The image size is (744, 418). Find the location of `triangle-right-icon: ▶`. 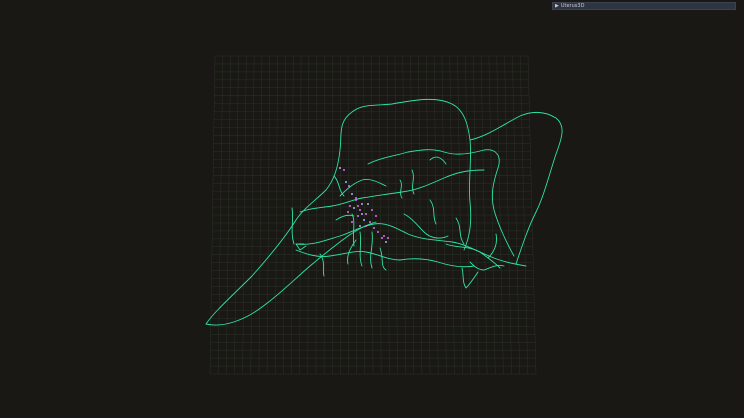

triangle-right-icon: ▶ is located at coordinates (557, 6).